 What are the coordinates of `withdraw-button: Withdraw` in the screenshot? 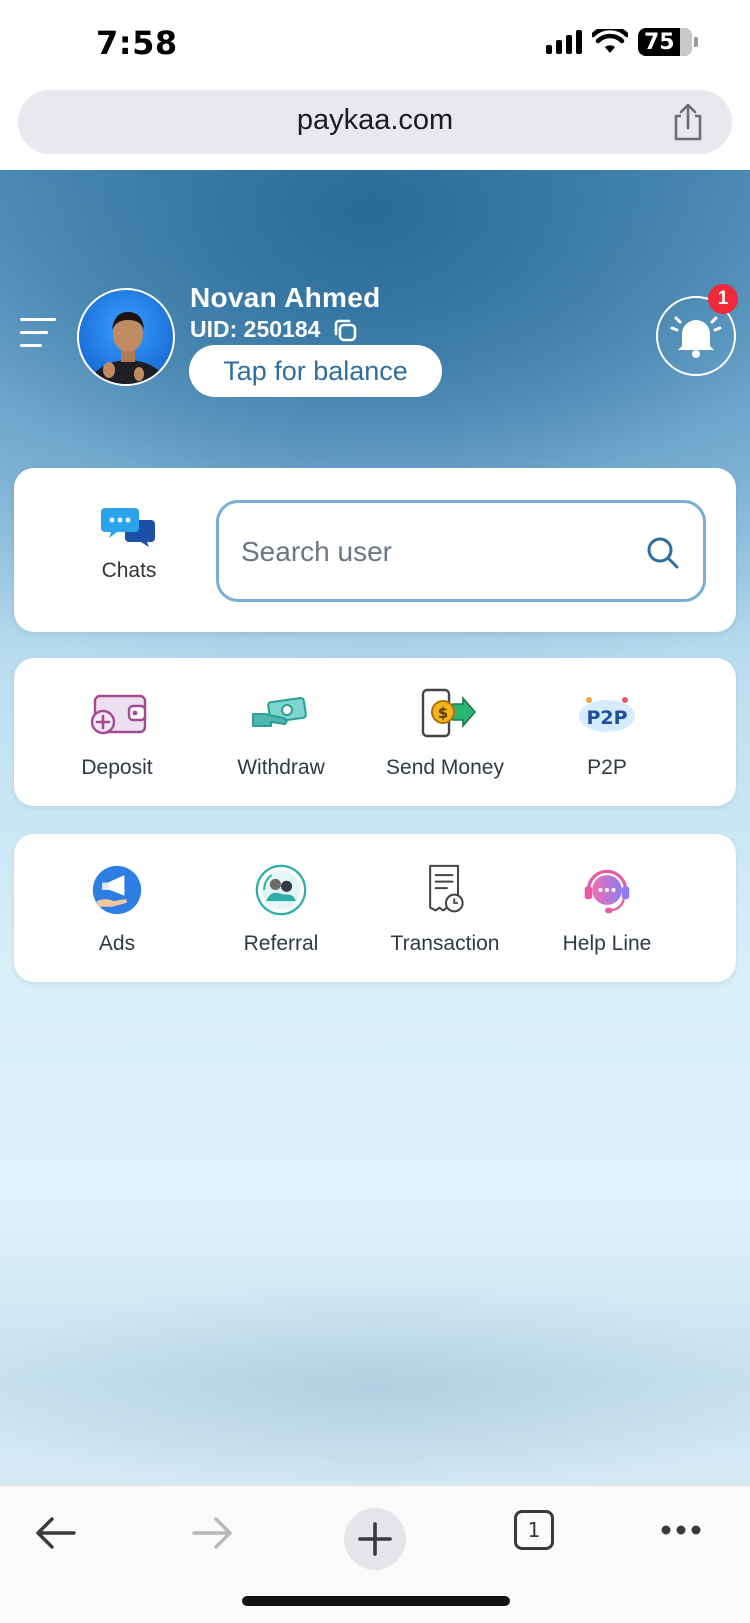 It's located at (281, 734).